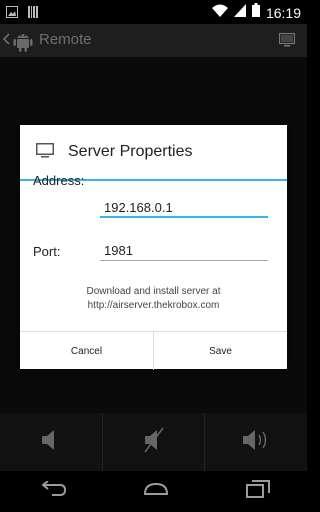 The width and height of the screenshot is (320, 512). What do you see at coordinates (33, 14) in the screenshot?
I see `barcode-icon` at bounding box center [33, 14].